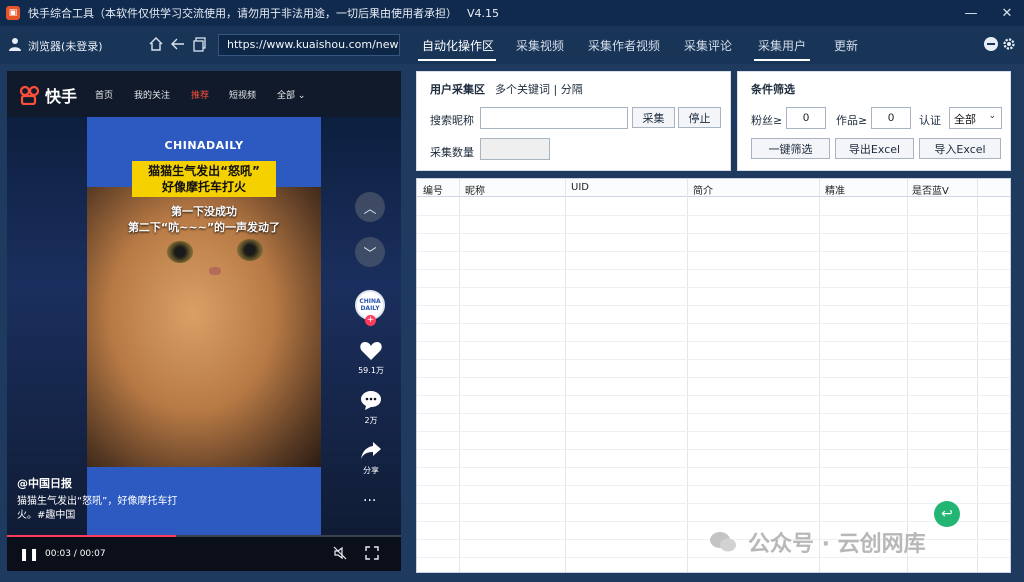 The image size is (1024, 582). I want to click on user-collect-title: 用户采集区, so click(457, 89).